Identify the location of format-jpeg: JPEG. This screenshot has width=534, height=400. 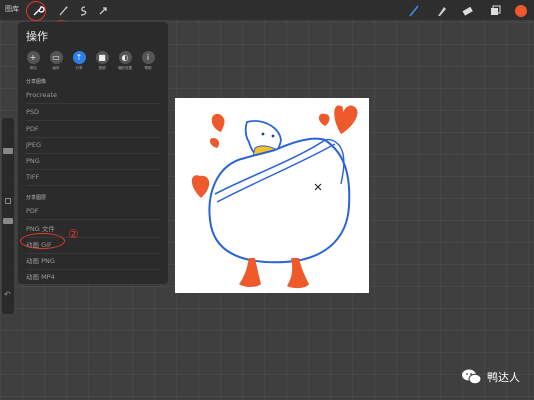
(93, 147).